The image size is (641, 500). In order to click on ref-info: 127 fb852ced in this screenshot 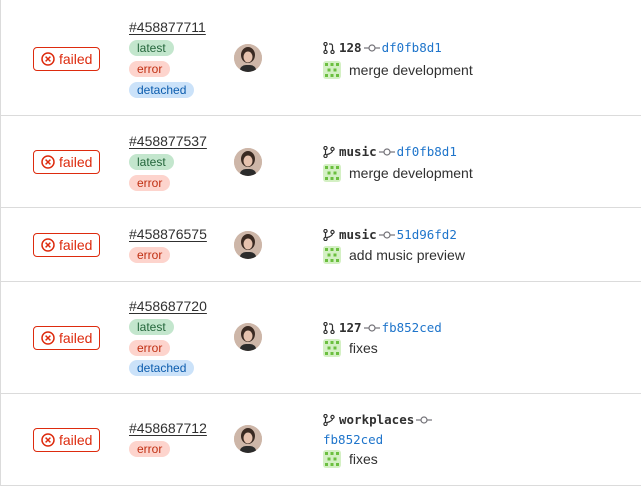, I will do `click(382, 327)`.